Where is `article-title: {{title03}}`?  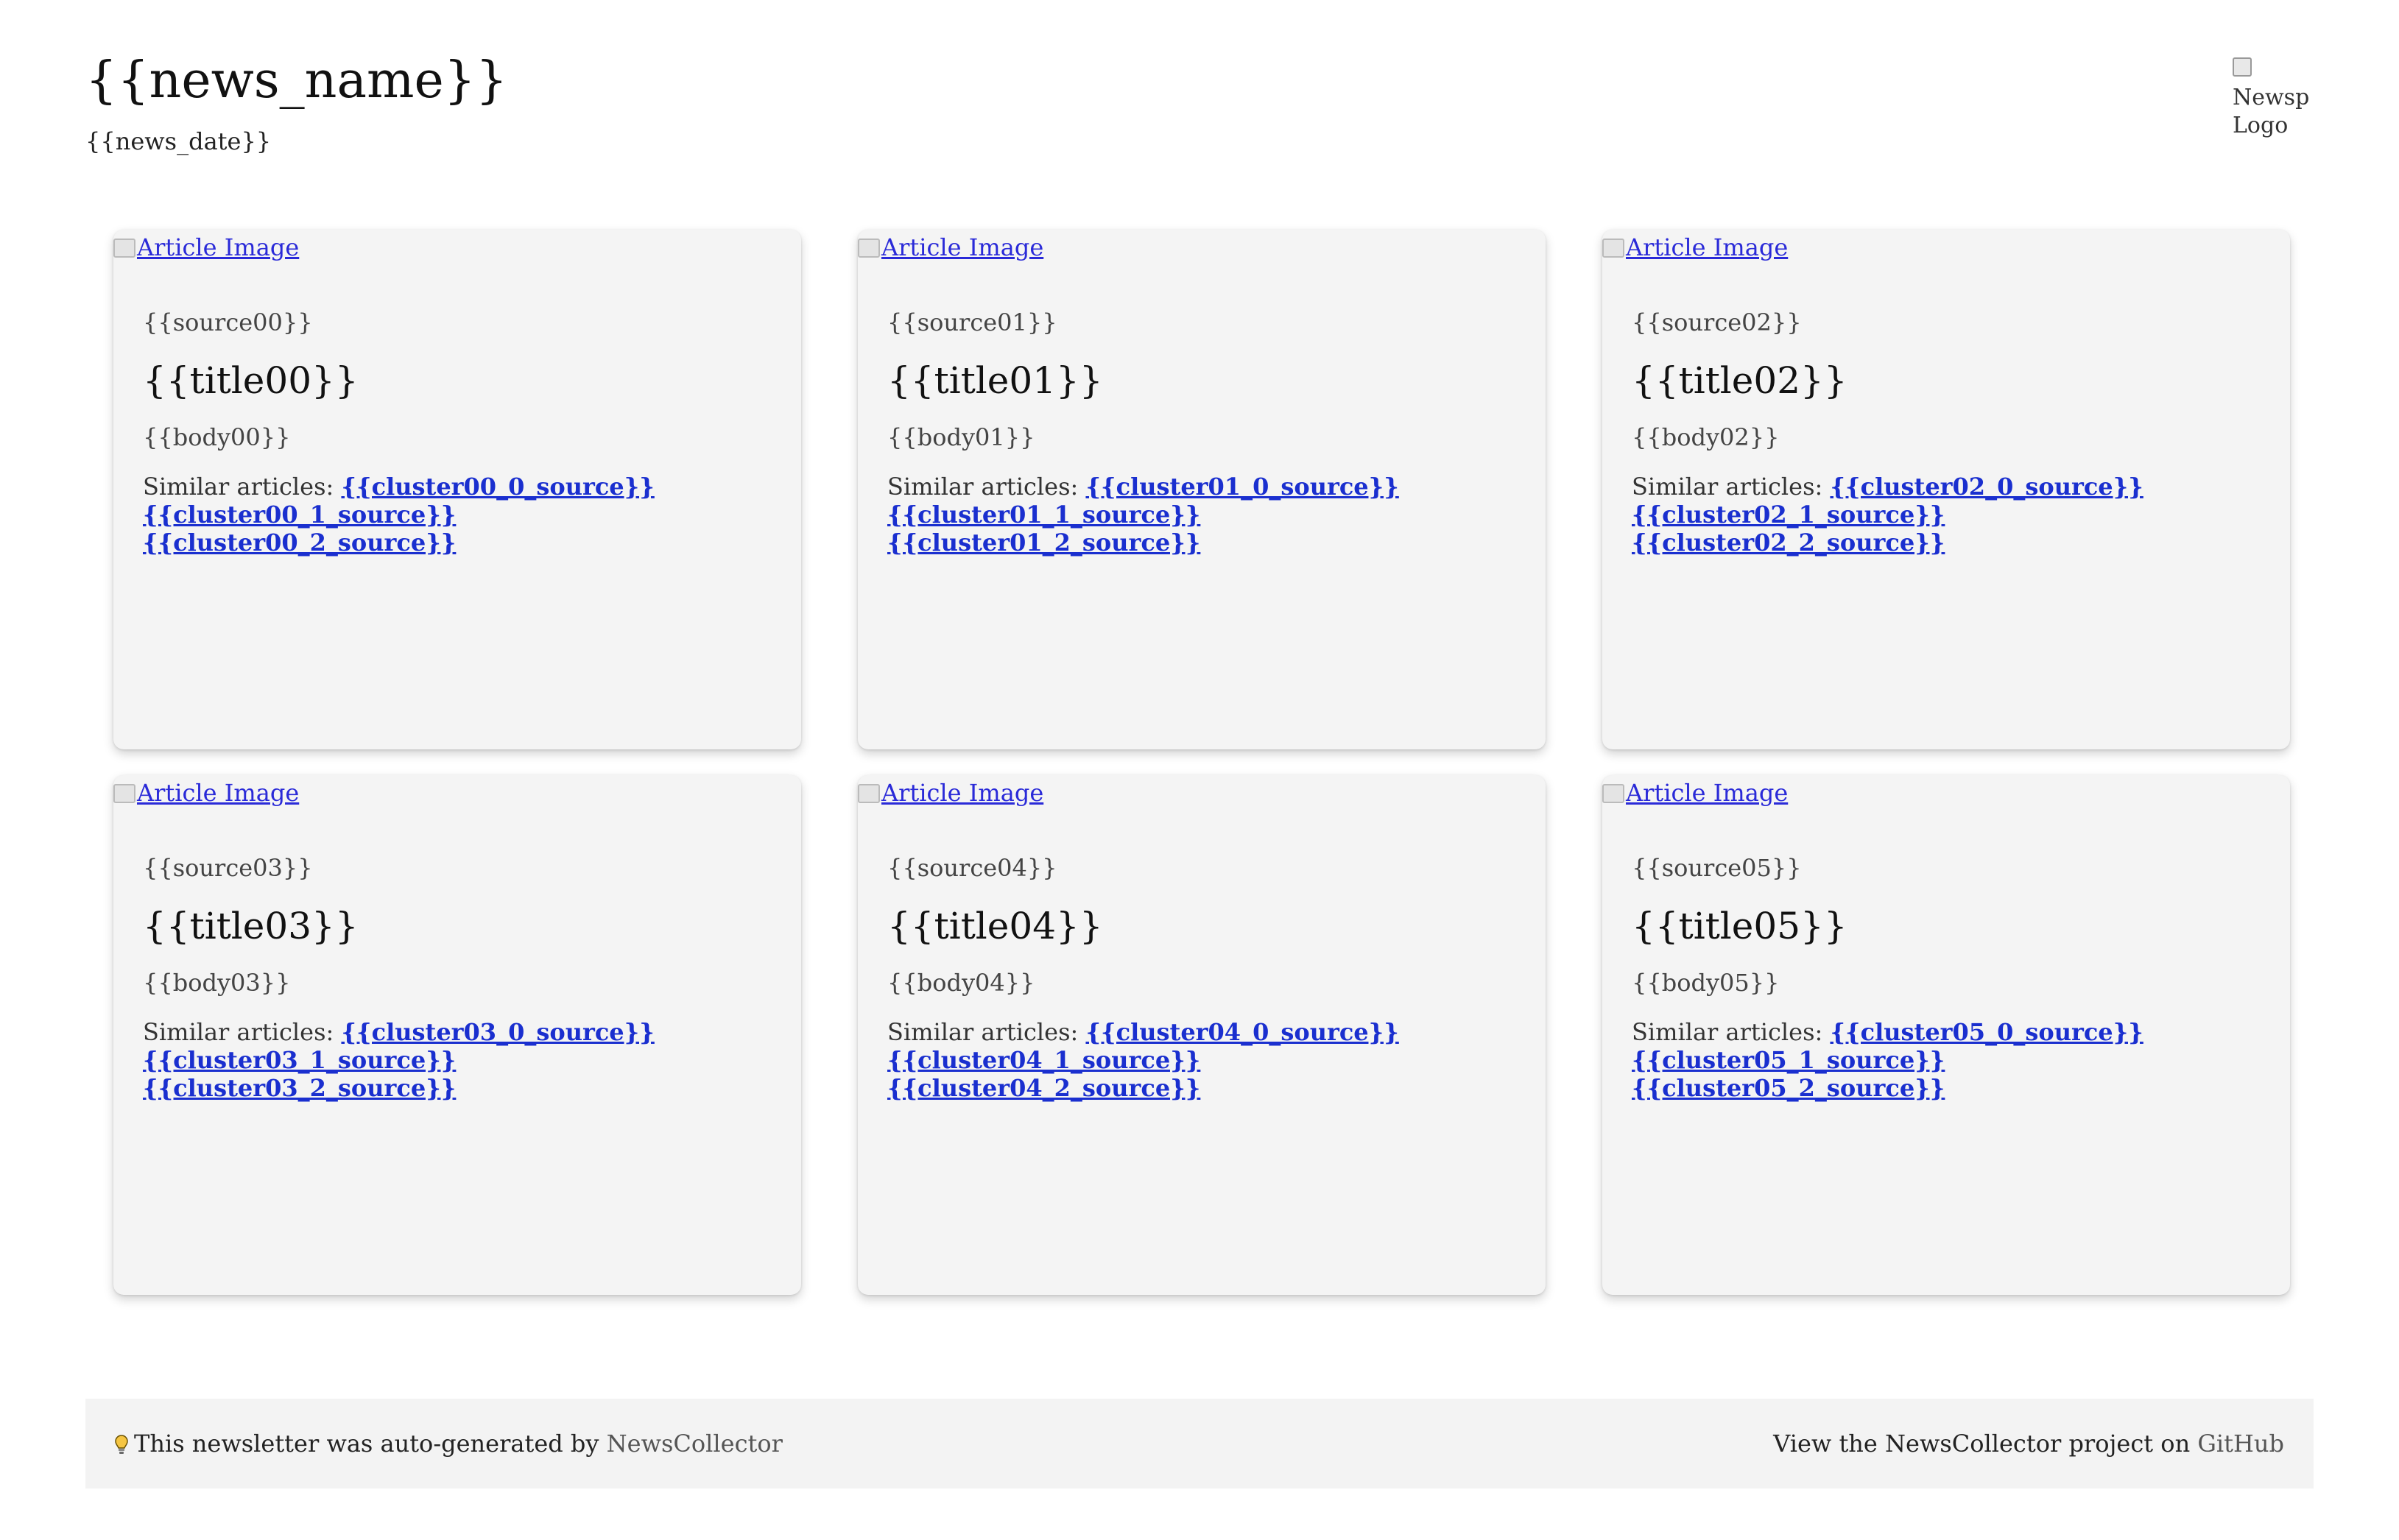 article-title: {{title03}} is located at coordinates (251, 926).